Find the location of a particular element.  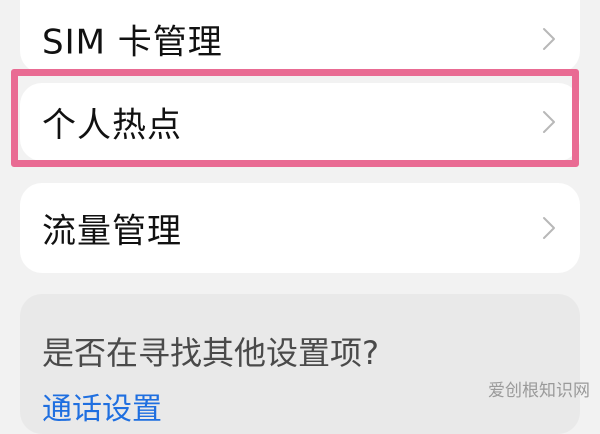

watermark: 爱创根知识网 is located at coordinates (539, 391).